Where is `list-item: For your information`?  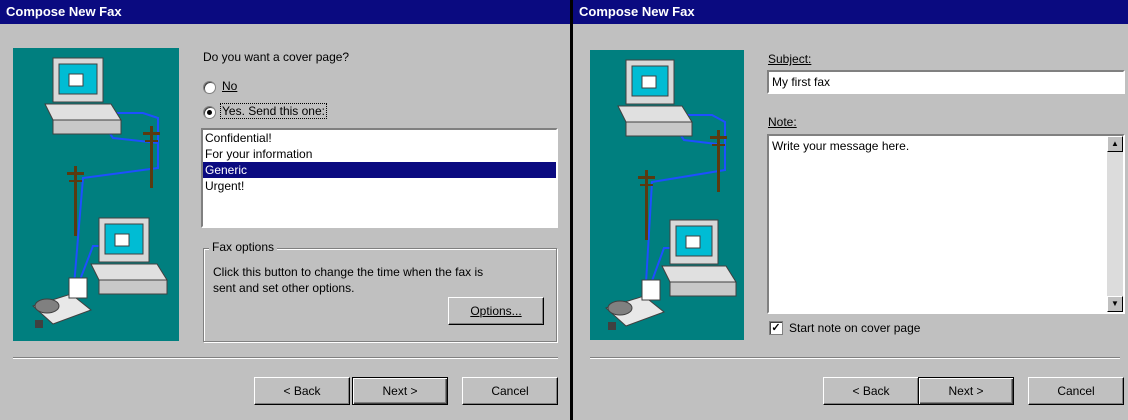
list-item: For your information is located at coordinates (379, 154).